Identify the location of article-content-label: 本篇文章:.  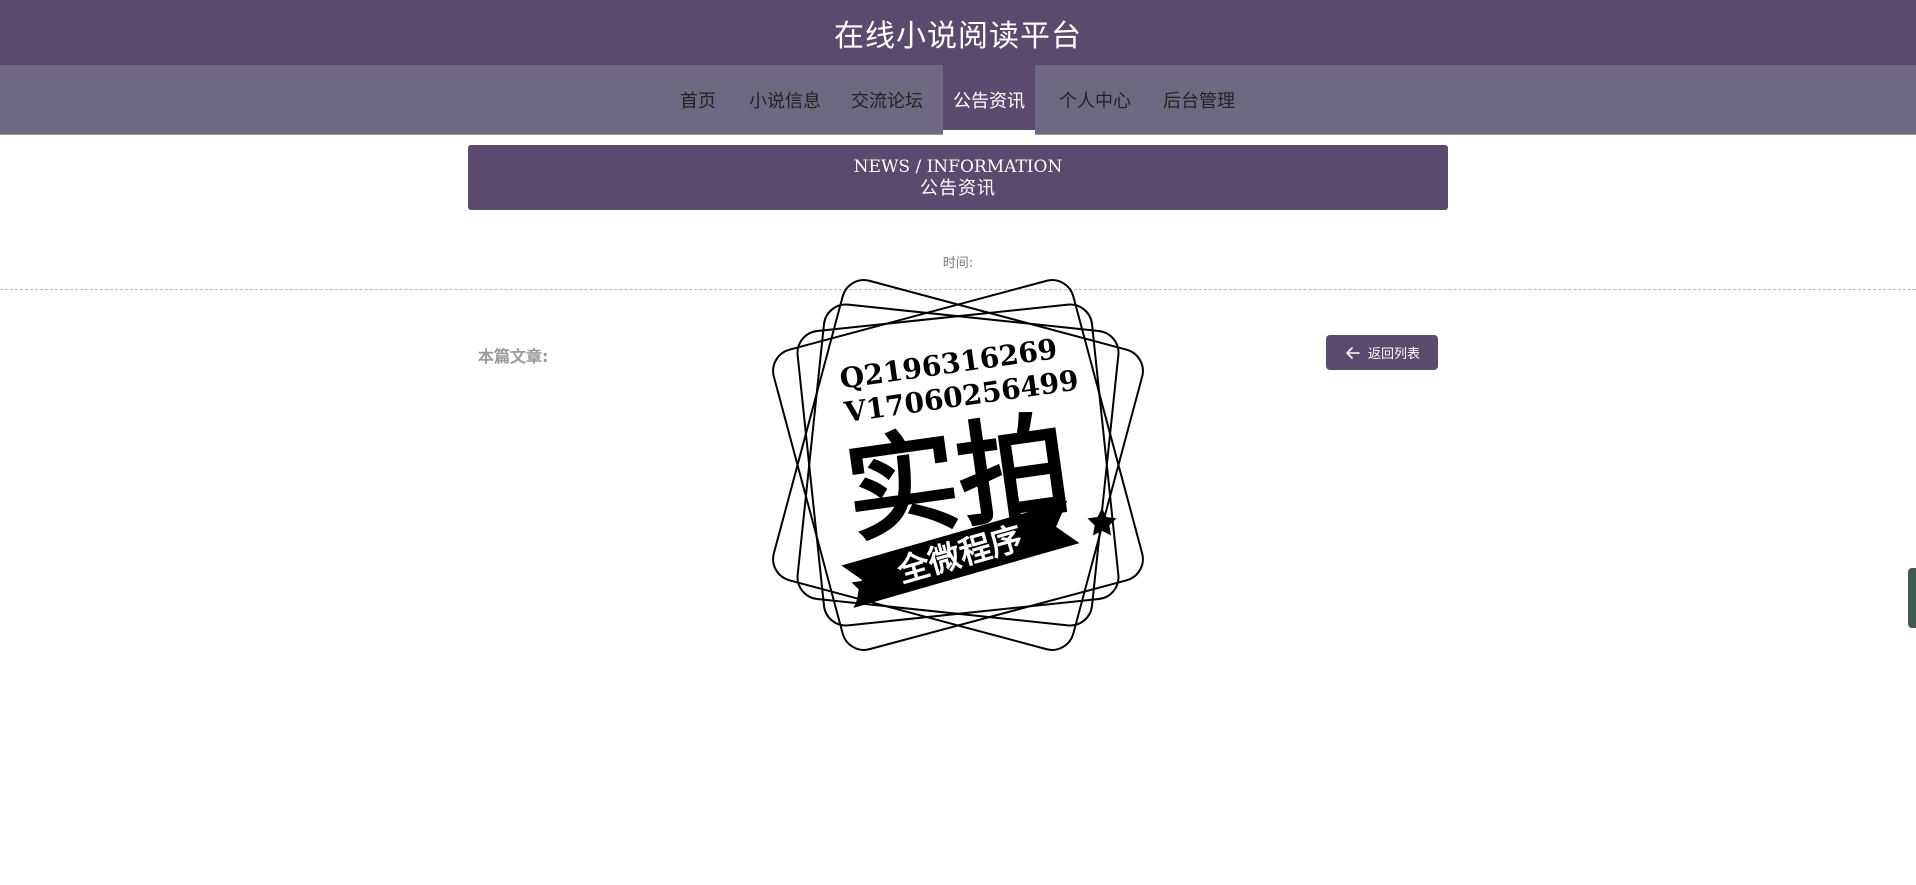
(513, 356).